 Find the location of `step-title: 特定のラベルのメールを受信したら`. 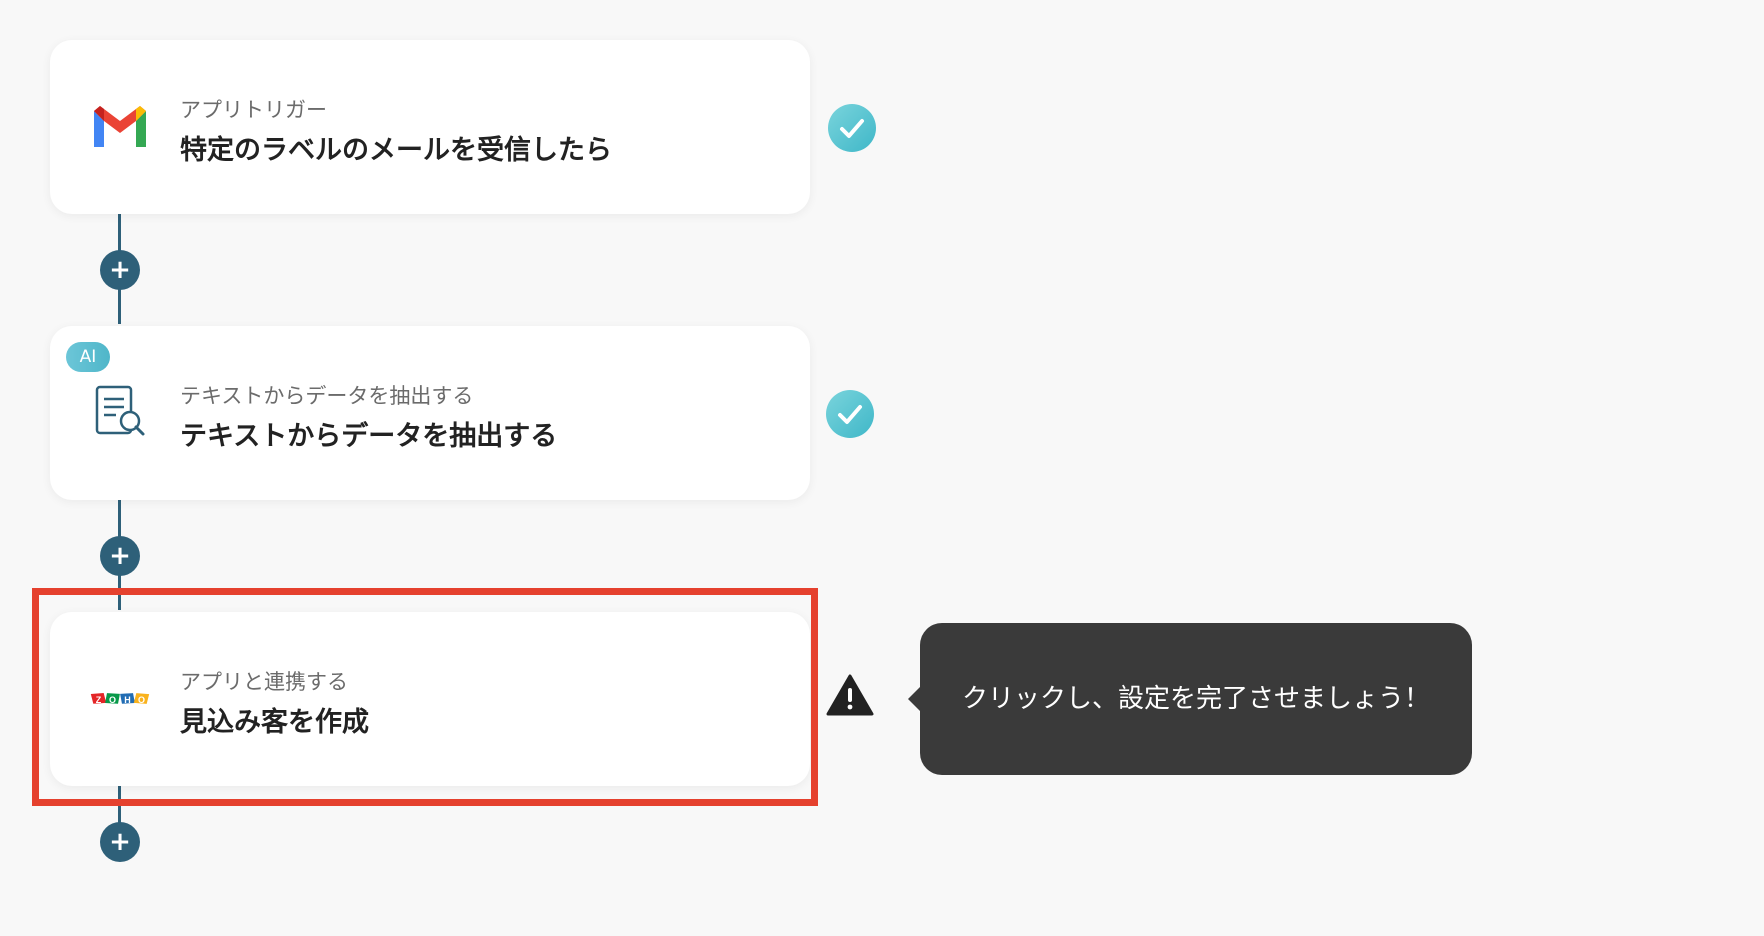

step-title: 特定のラベルのメールを受信したら is located at coordinates (396, 150).